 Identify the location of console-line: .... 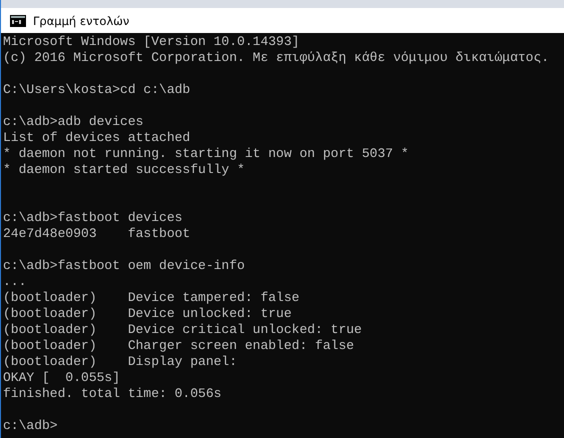
(15, 282).